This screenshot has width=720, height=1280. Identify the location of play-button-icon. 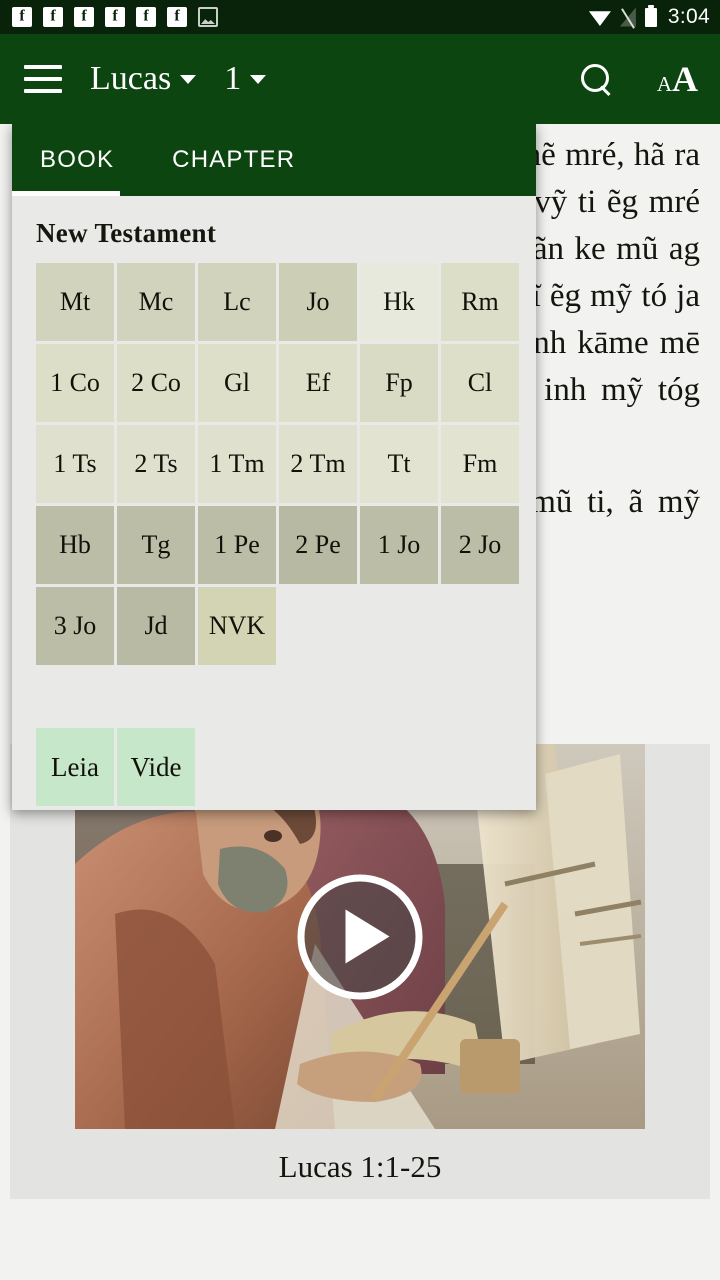
(360, 936).